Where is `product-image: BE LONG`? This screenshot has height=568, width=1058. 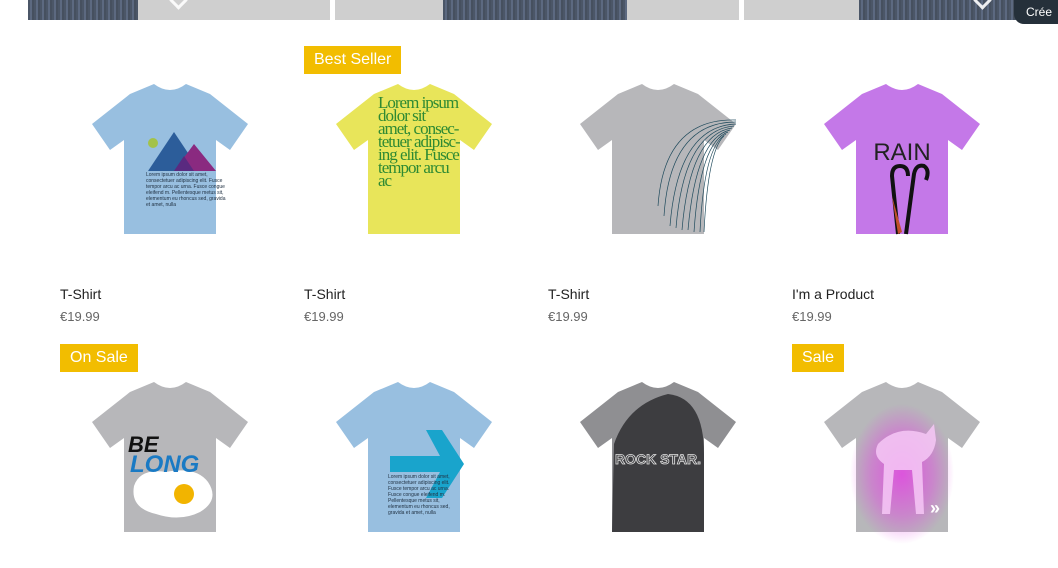 product-image: BE LONG is located at coordinates (170, 454).